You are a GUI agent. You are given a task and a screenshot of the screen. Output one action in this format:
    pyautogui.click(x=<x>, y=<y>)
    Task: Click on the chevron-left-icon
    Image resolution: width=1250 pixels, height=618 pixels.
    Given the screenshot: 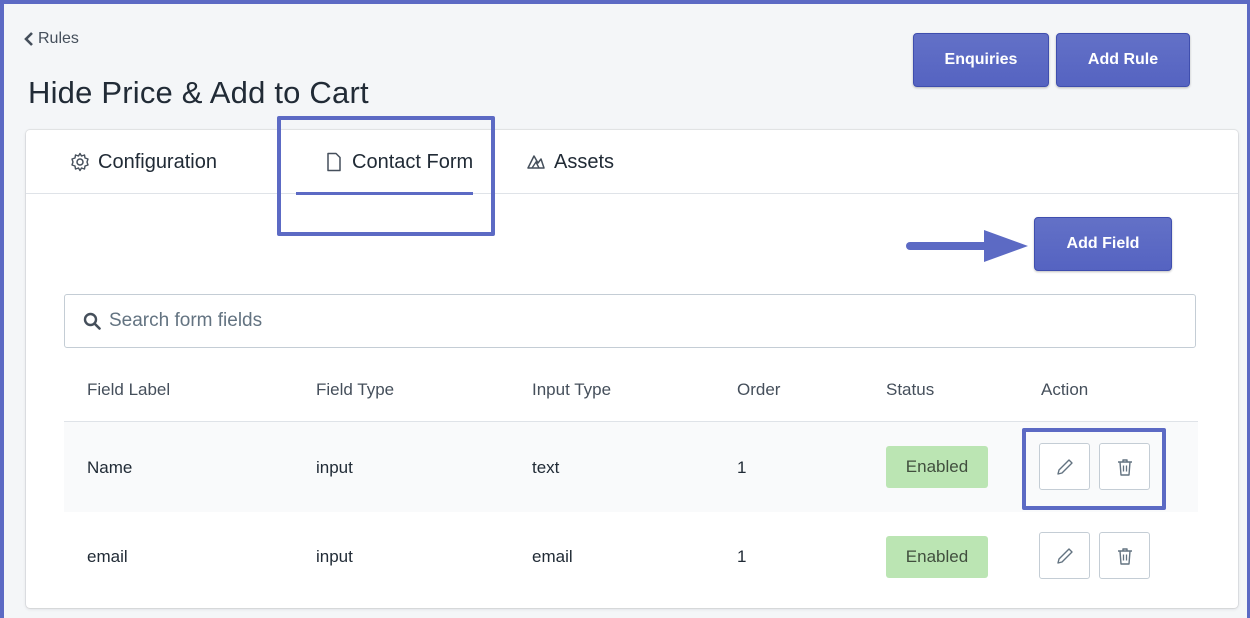 What is the action you would take?
    pyautogui.click(x=28, y=39)
    